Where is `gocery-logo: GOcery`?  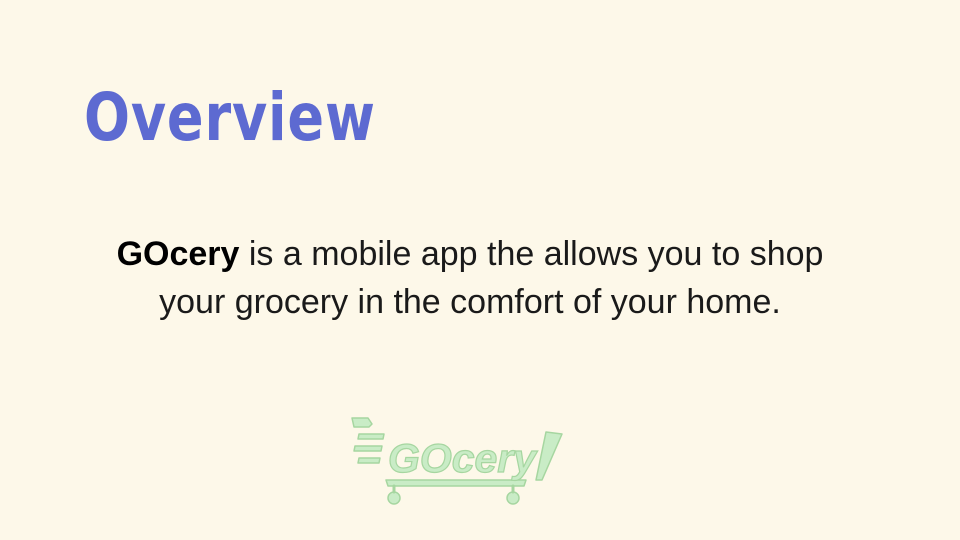 gocery-logo: GOcery is located at coordinates (457, 460).